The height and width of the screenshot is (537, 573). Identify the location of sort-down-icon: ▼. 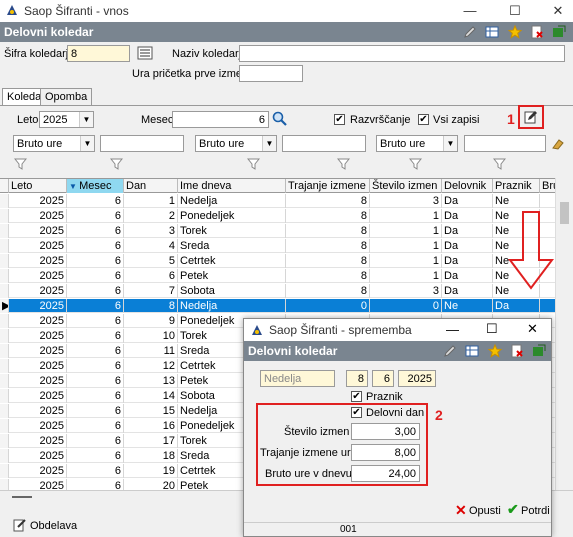
(74, 186).